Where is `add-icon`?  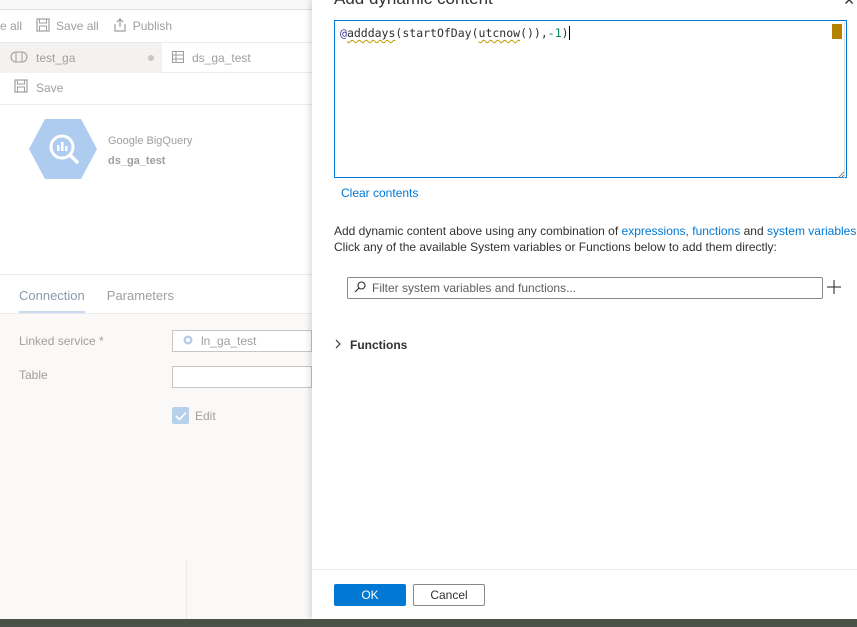 add-icon is located at coordinates (834, 287).